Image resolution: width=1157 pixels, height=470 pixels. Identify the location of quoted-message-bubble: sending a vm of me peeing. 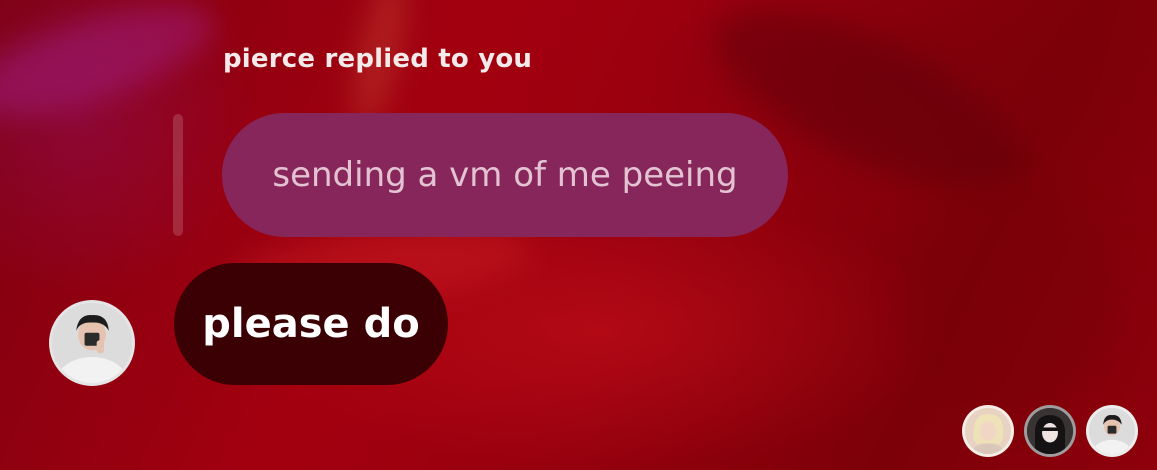
(505, 175).